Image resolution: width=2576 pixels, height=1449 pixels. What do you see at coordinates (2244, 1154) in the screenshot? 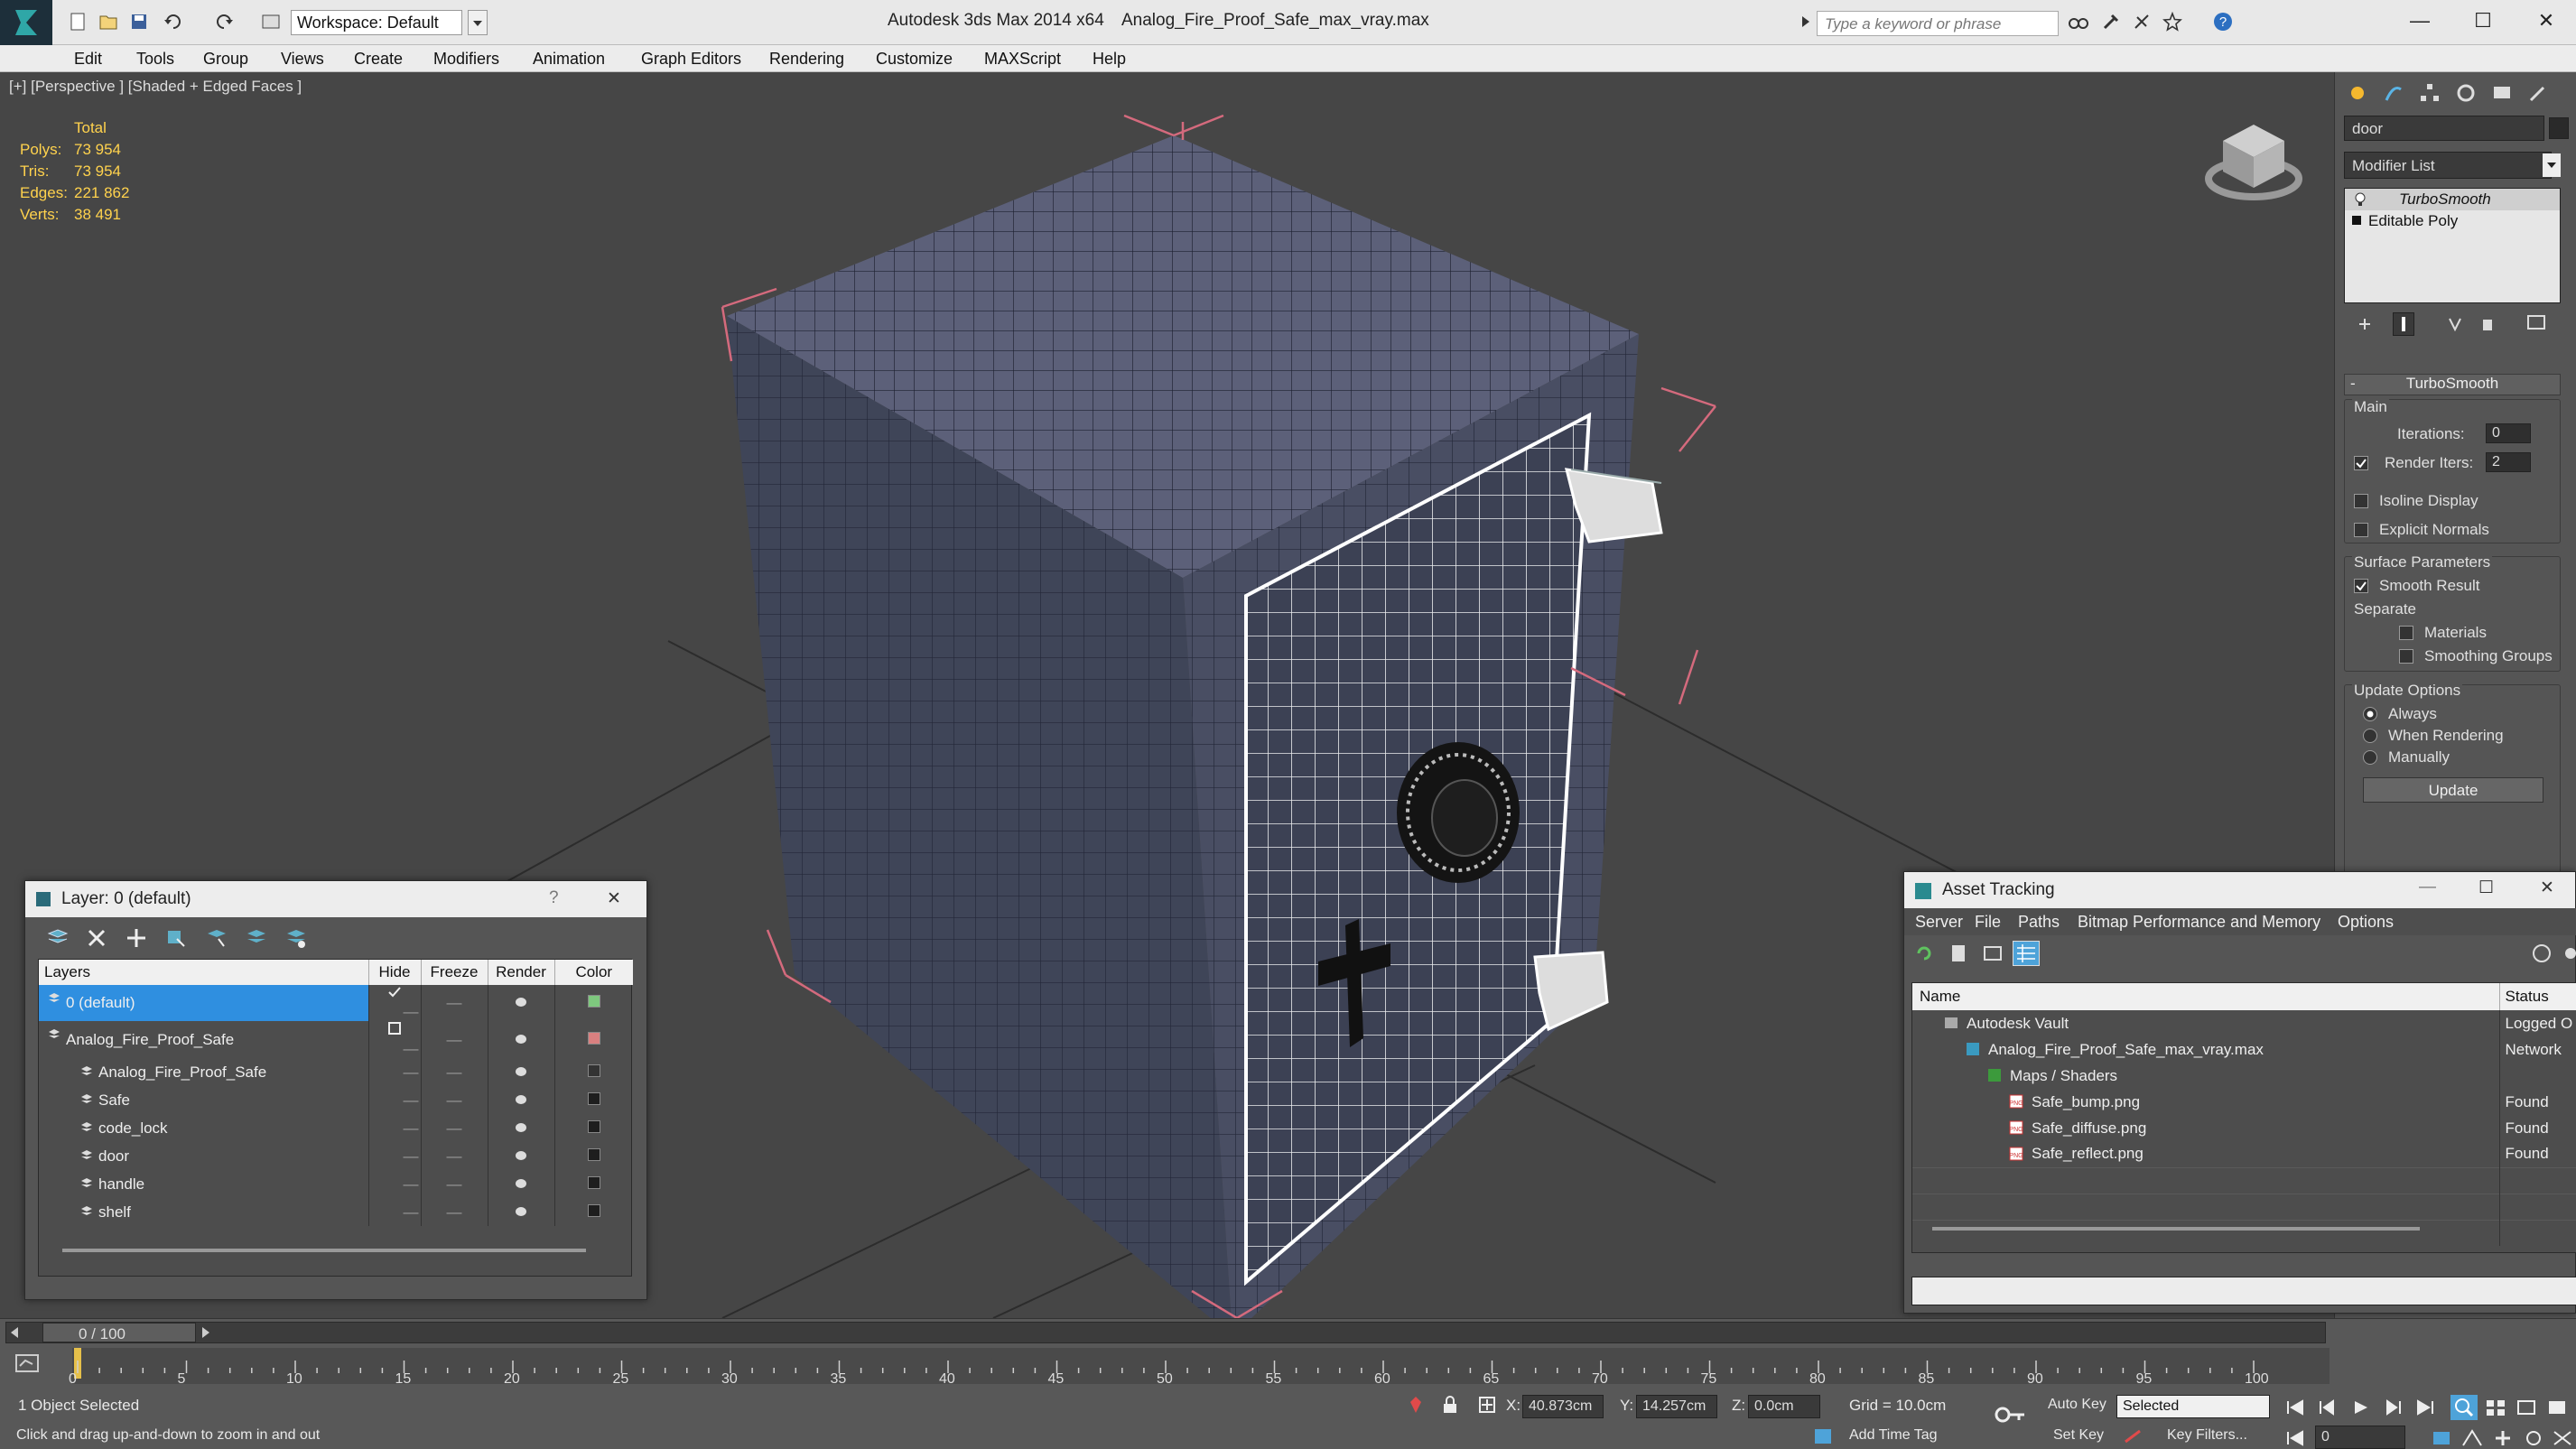
I see `asset-row: PNG Safe_reflect.png Found` at bounding box center [2244, 1154].